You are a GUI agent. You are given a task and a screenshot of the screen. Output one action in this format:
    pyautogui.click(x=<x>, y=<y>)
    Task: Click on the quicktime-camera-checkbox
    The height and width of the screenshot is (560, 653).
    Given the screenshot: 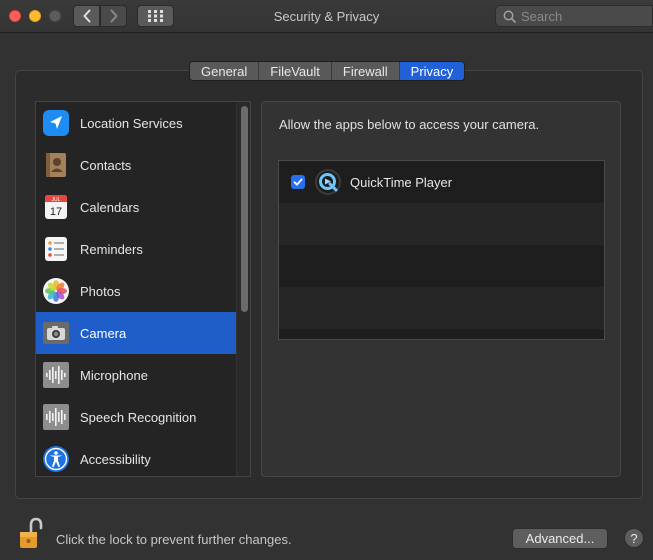 What is the action you would take?
    pyautogui.click(x=298, y=182)
    